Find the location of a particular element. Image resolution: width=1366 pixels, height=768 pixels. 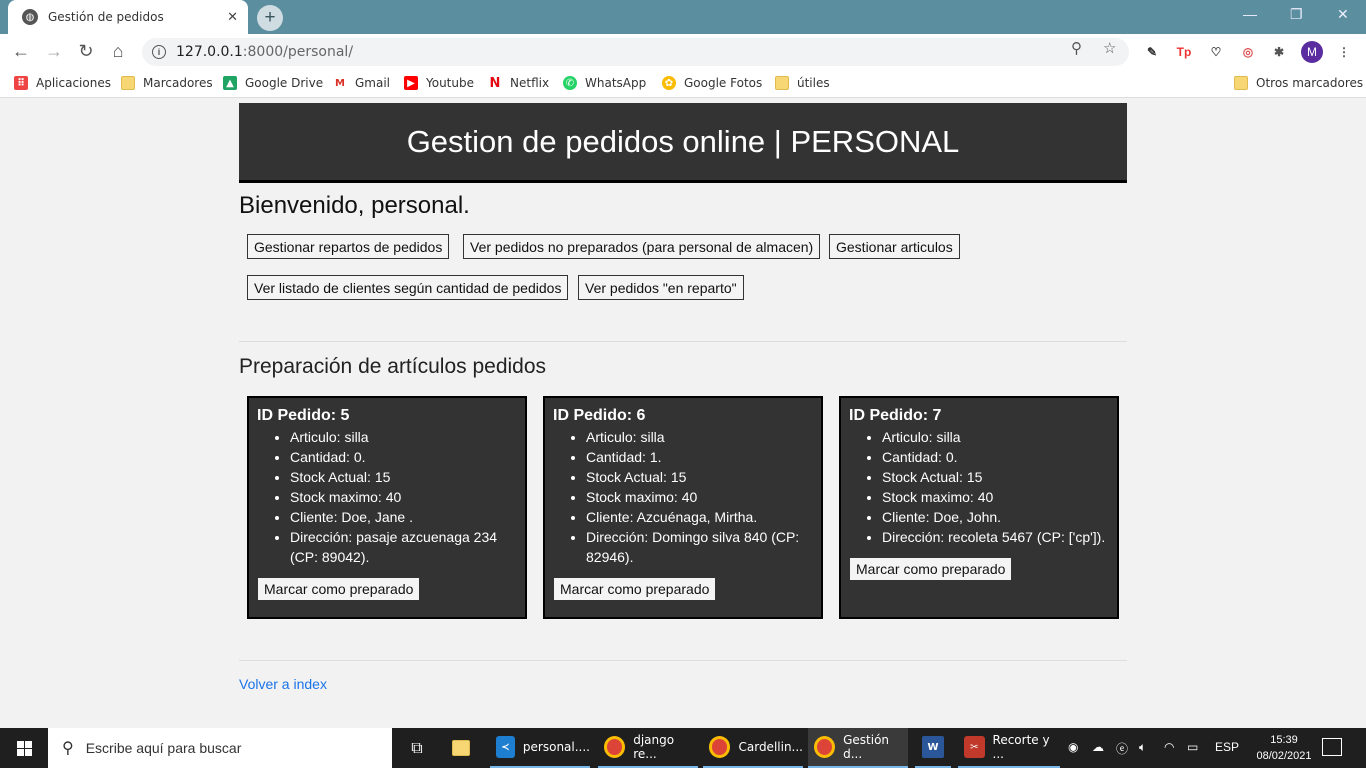

scissors-icon: ✂ is located at coordinates (974, 747).